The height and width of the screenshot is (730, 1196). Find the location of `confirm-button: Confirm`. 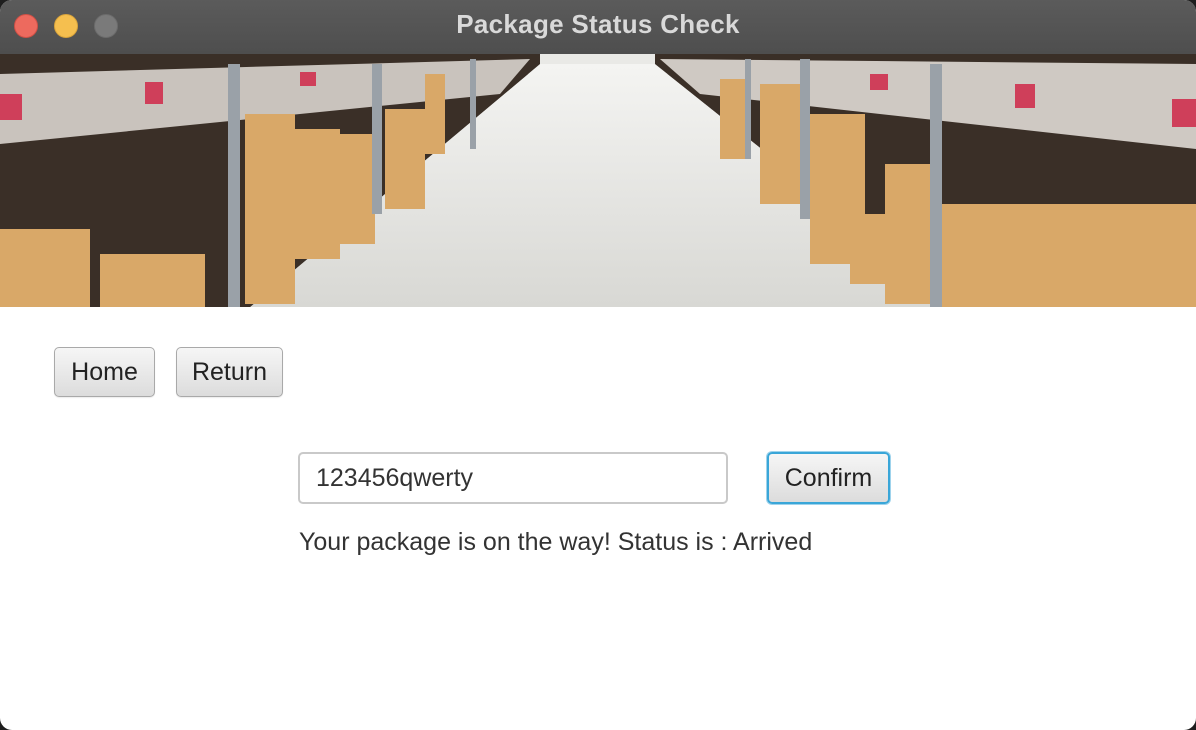

confirm-button: Confirm is located at coordinates (828, 478).